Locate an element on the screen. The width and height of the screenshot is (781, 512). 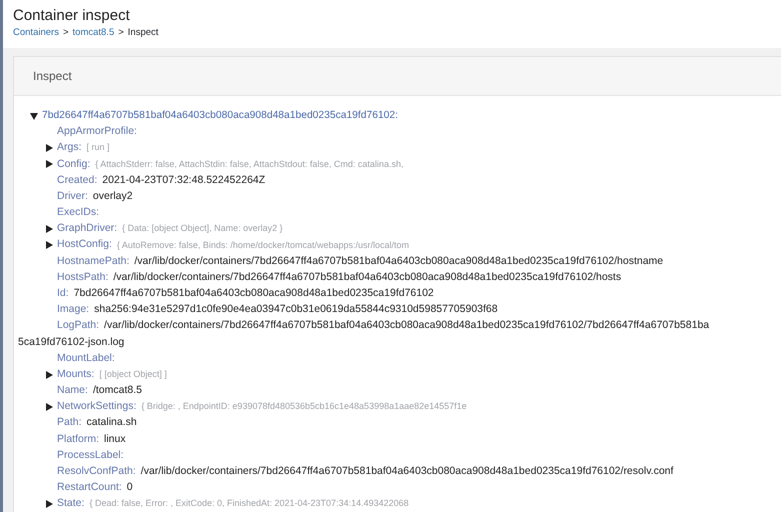
property-key: Created: is located at coordinates (77, 180).